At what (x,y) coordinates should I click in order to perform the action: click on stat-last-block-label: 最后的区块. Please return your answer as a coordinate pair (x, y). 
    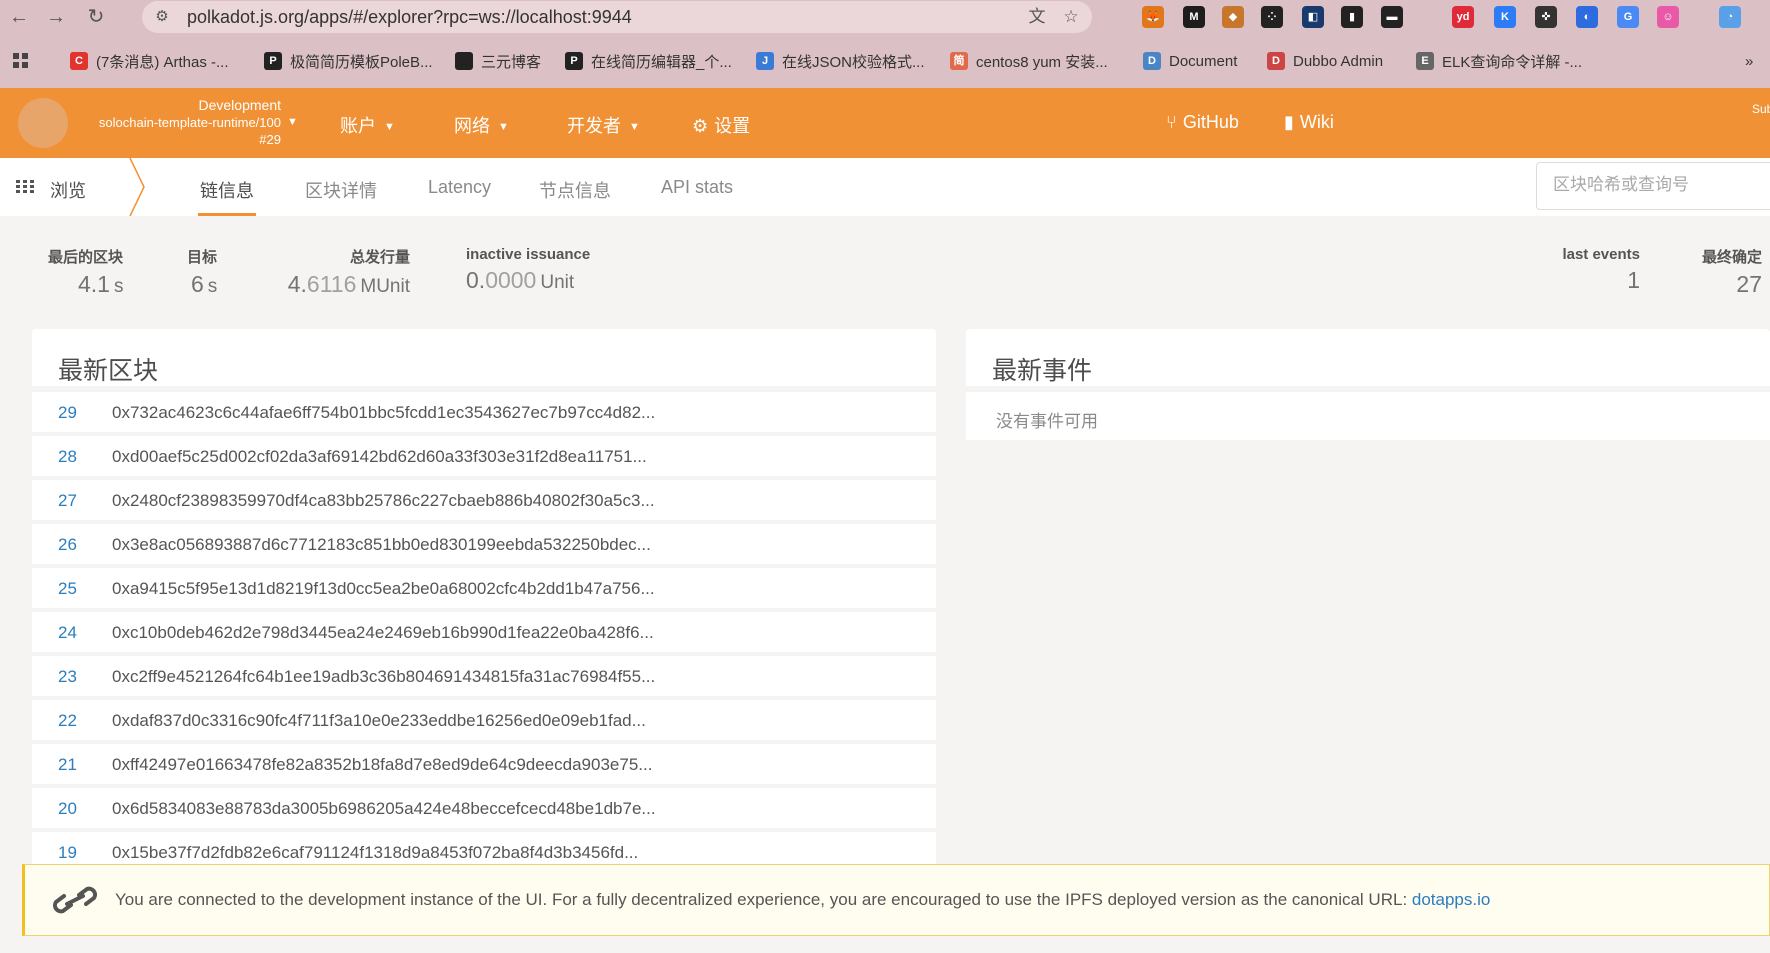
    Looking at the image, I should click on (86, 257).